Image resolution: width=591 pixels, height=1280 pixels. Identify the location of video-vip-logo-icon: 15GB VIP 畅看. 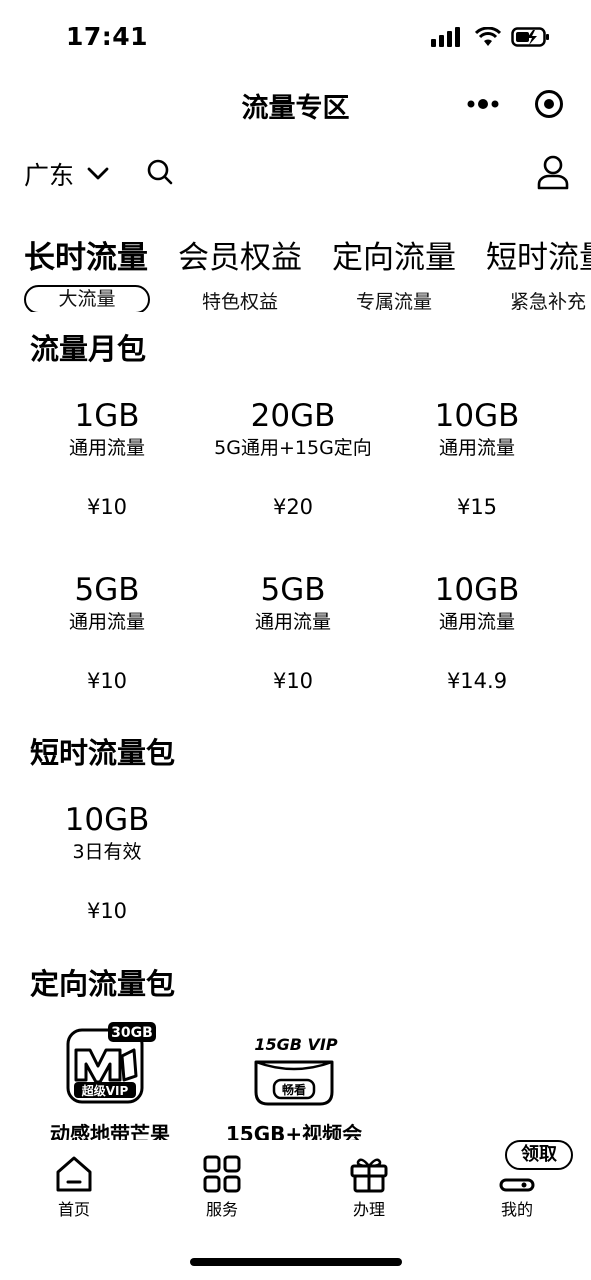
(296, 1070).